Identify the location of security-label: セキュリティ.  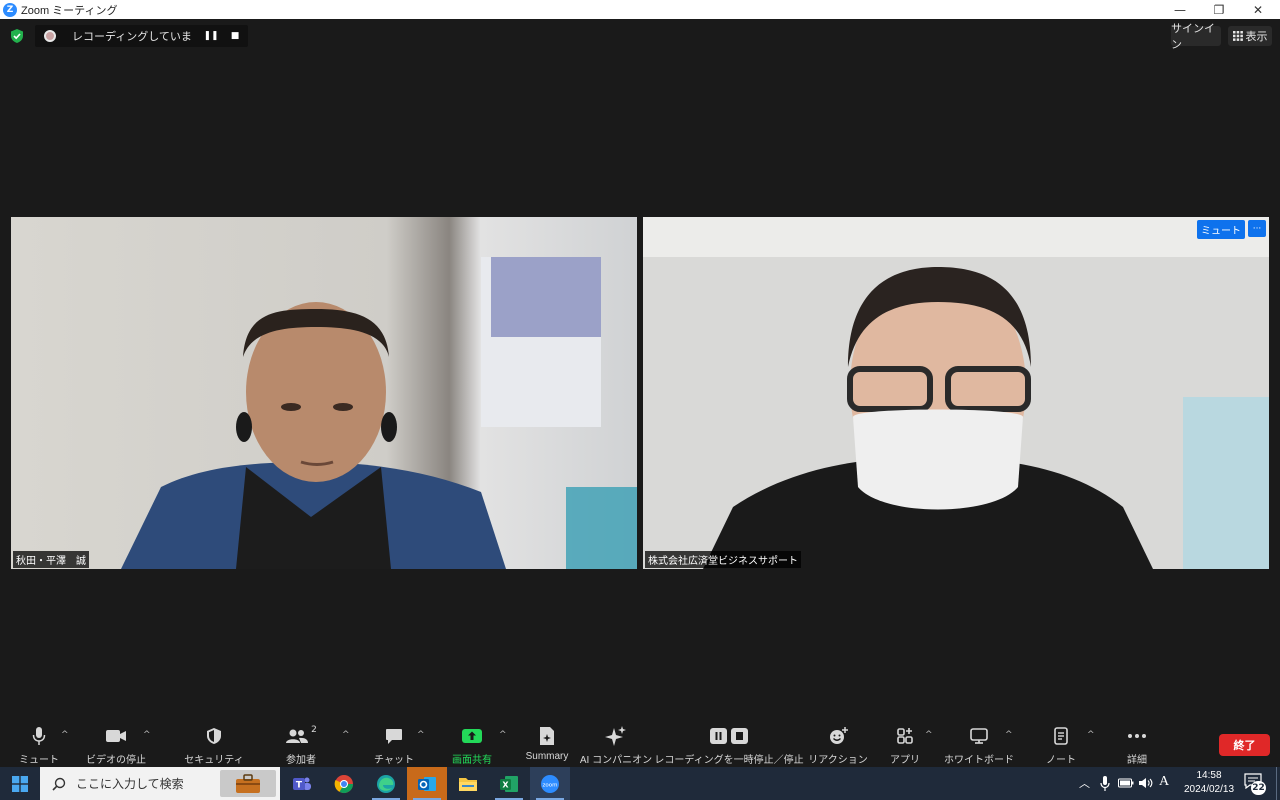
(214, 760).